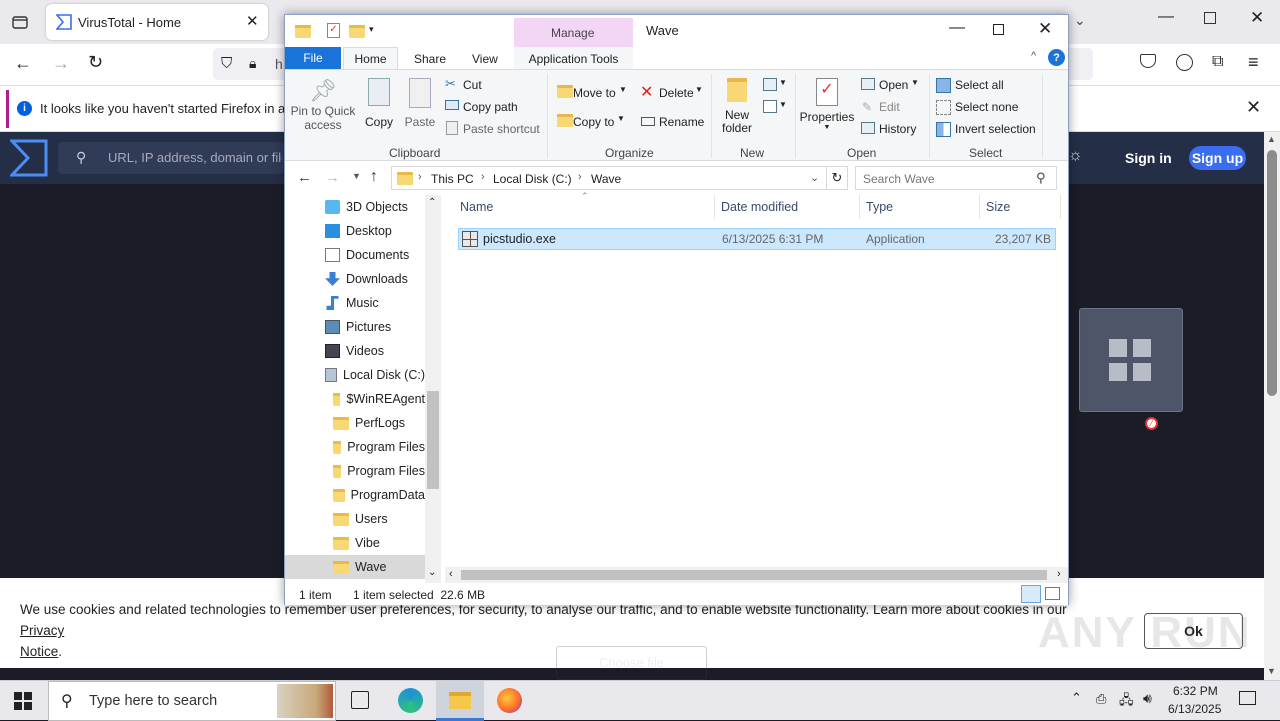 This screenshot has height=721, width=1280. What do you see at coordinates (986, 107) in the screenshot?
I see `select-none-button: Select none` at bounding box center [986, 107].